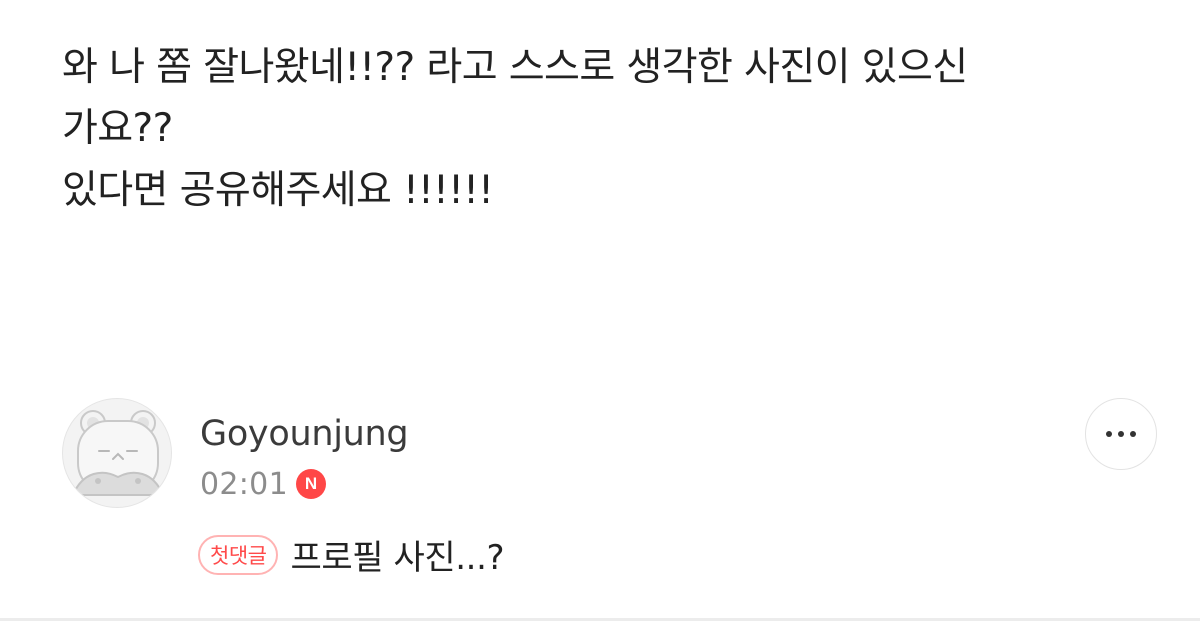 Image resolution: width=1200 pixels, height=632 pixels. Describe the element at coordinates (244, 484) in the screenshot. I see `comment-timestamp: 02:01` at that location.